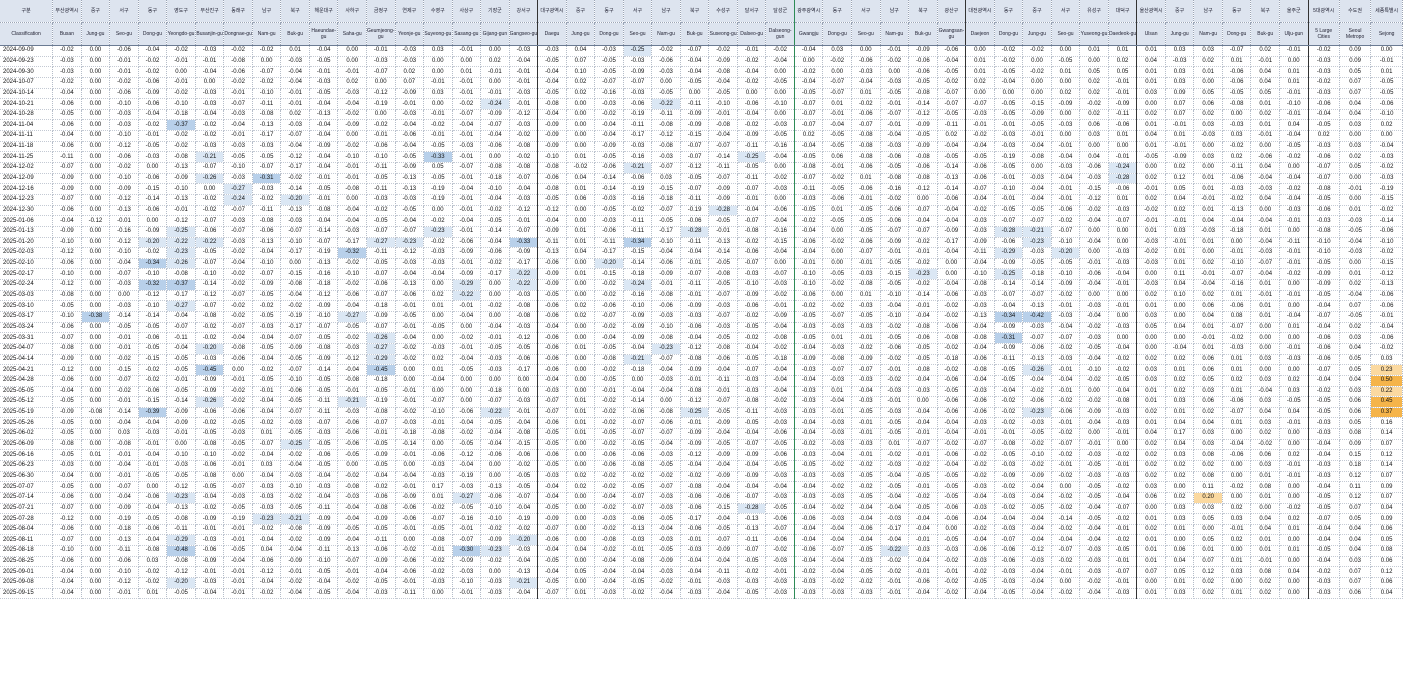  Describe the element at coordinates (638, 189) in the screenshot. I see `value-cell: -0.19` at that location.